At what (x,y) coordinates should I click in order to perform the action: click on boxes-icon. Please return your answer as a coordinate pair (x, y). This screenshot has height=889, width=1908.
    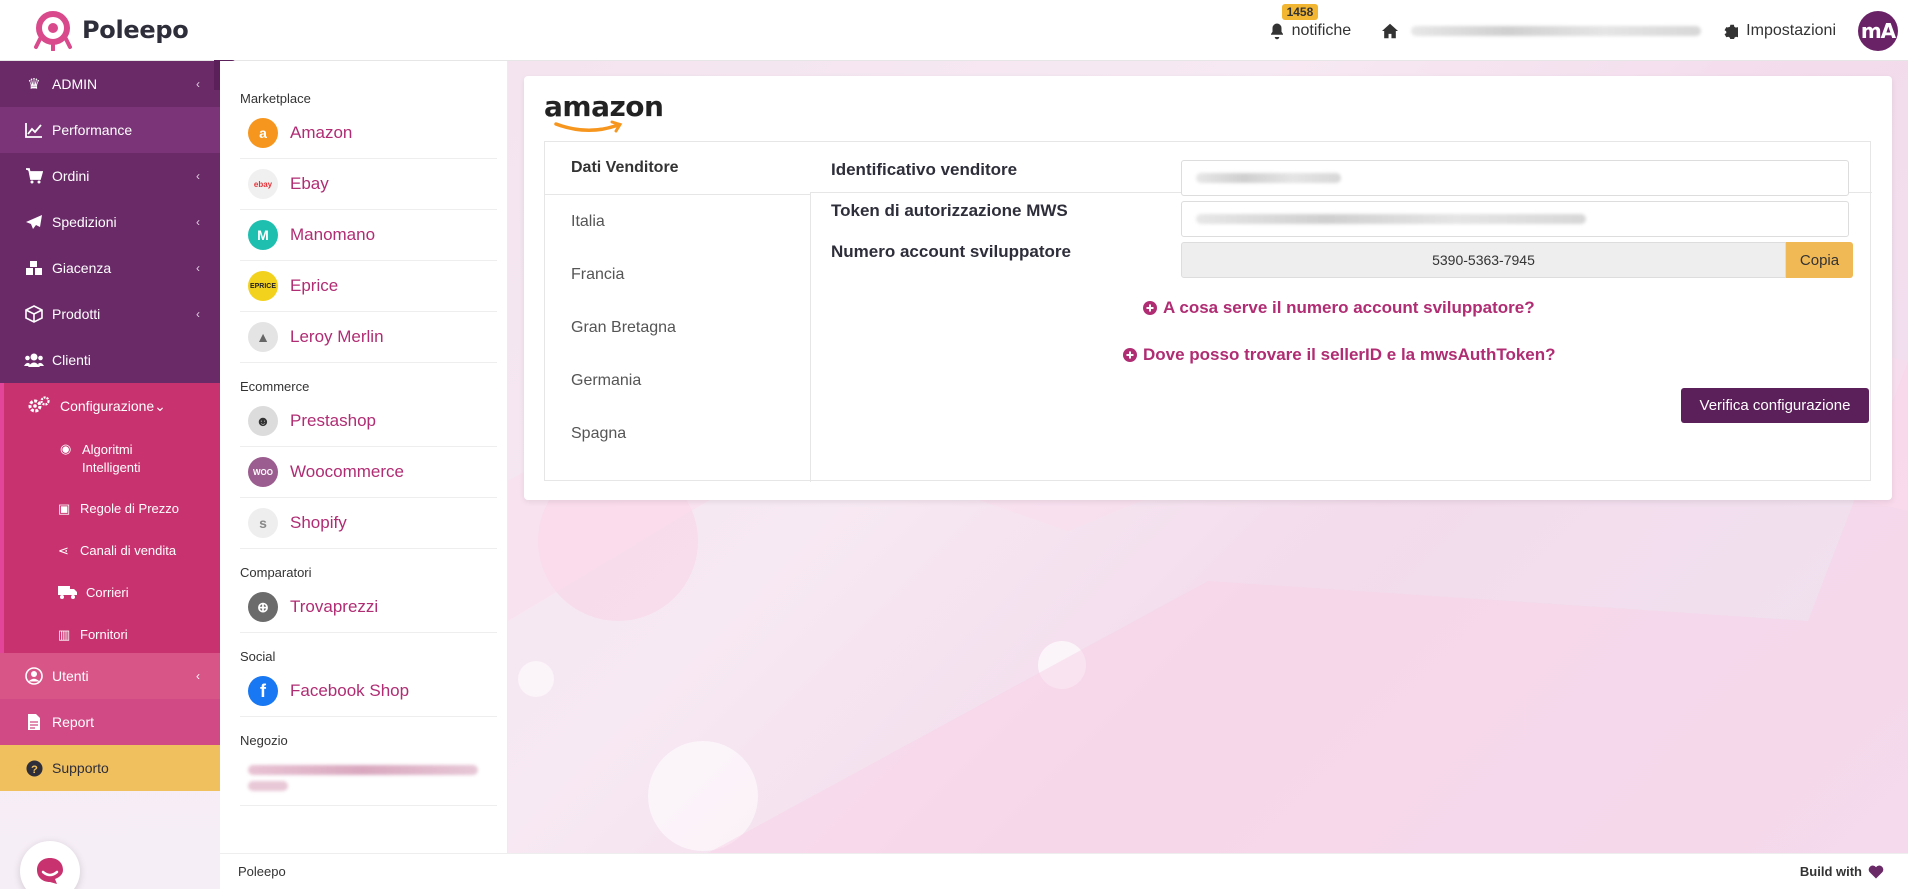
    Looking at the image, I should click on (34, 268).